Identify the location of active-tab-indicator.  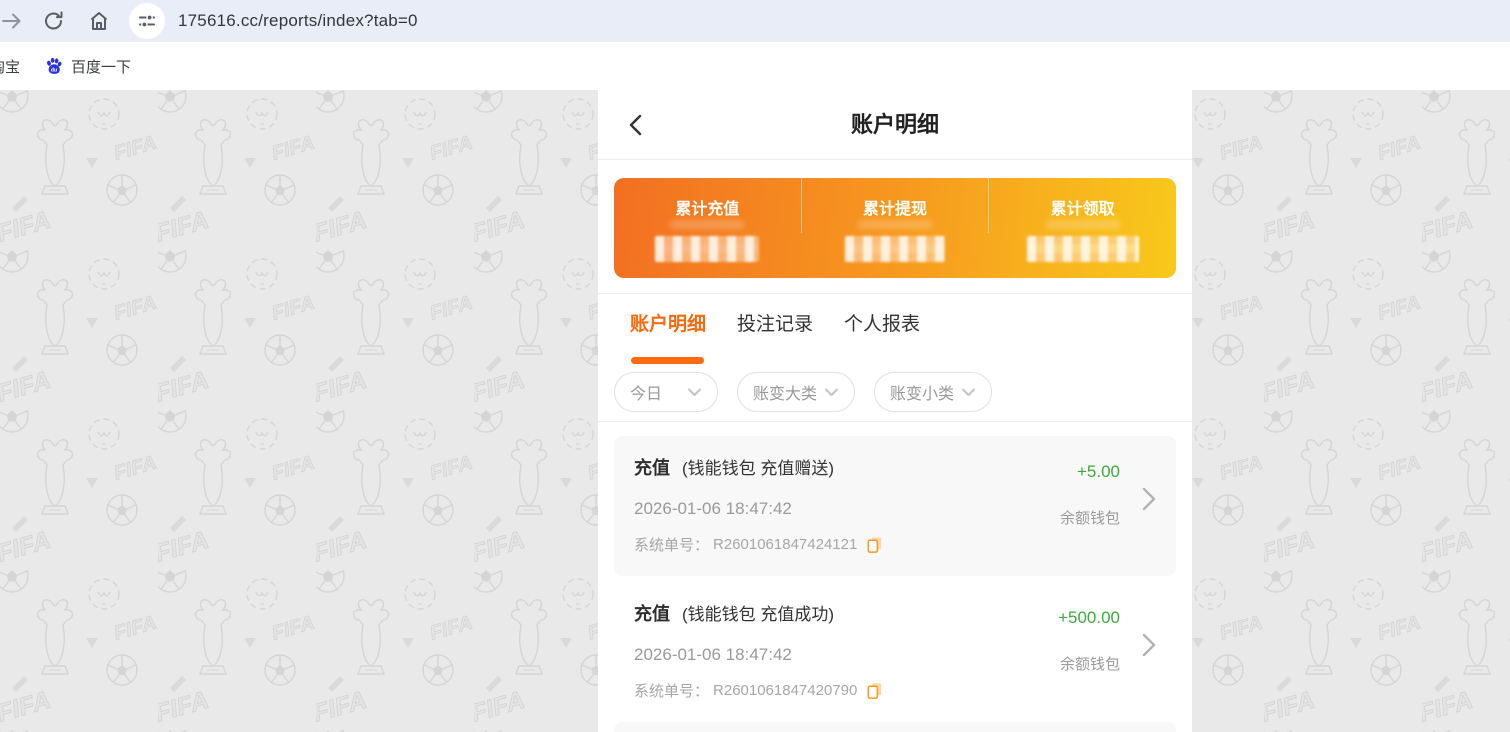
(667, 360).